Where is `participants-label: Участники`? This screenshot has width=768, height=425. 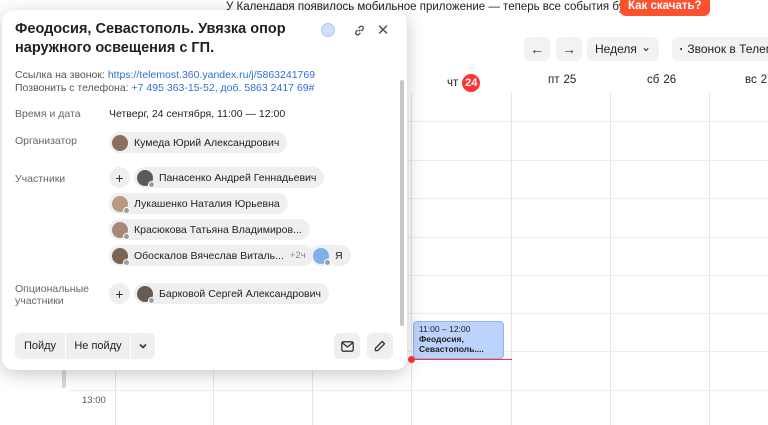
participants-label: Участники is located at coordinates (40, 179).